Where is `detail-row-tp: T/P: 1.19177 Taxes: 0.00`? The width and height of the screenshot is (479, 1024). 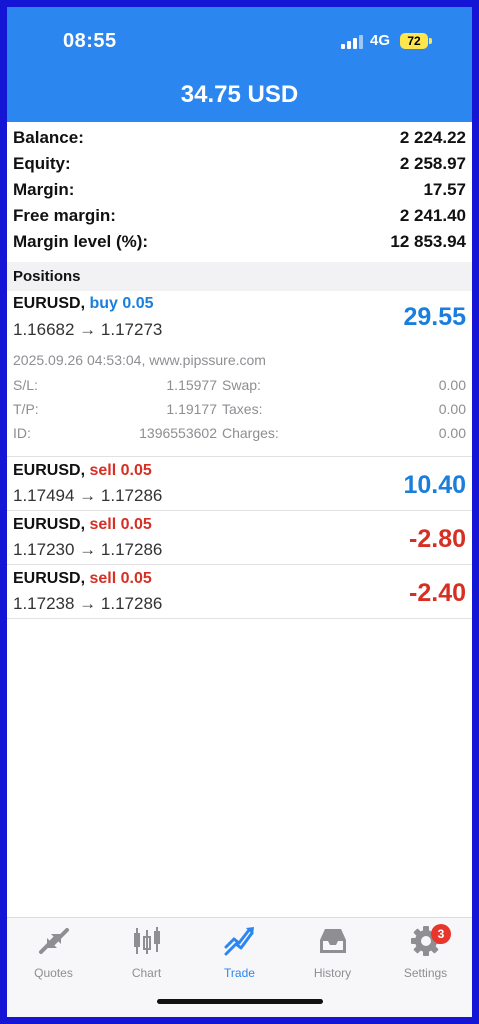
detail-row-tp: T/P: 1.19177 Taxes: 0.00 is located at coordinates (239, 411).